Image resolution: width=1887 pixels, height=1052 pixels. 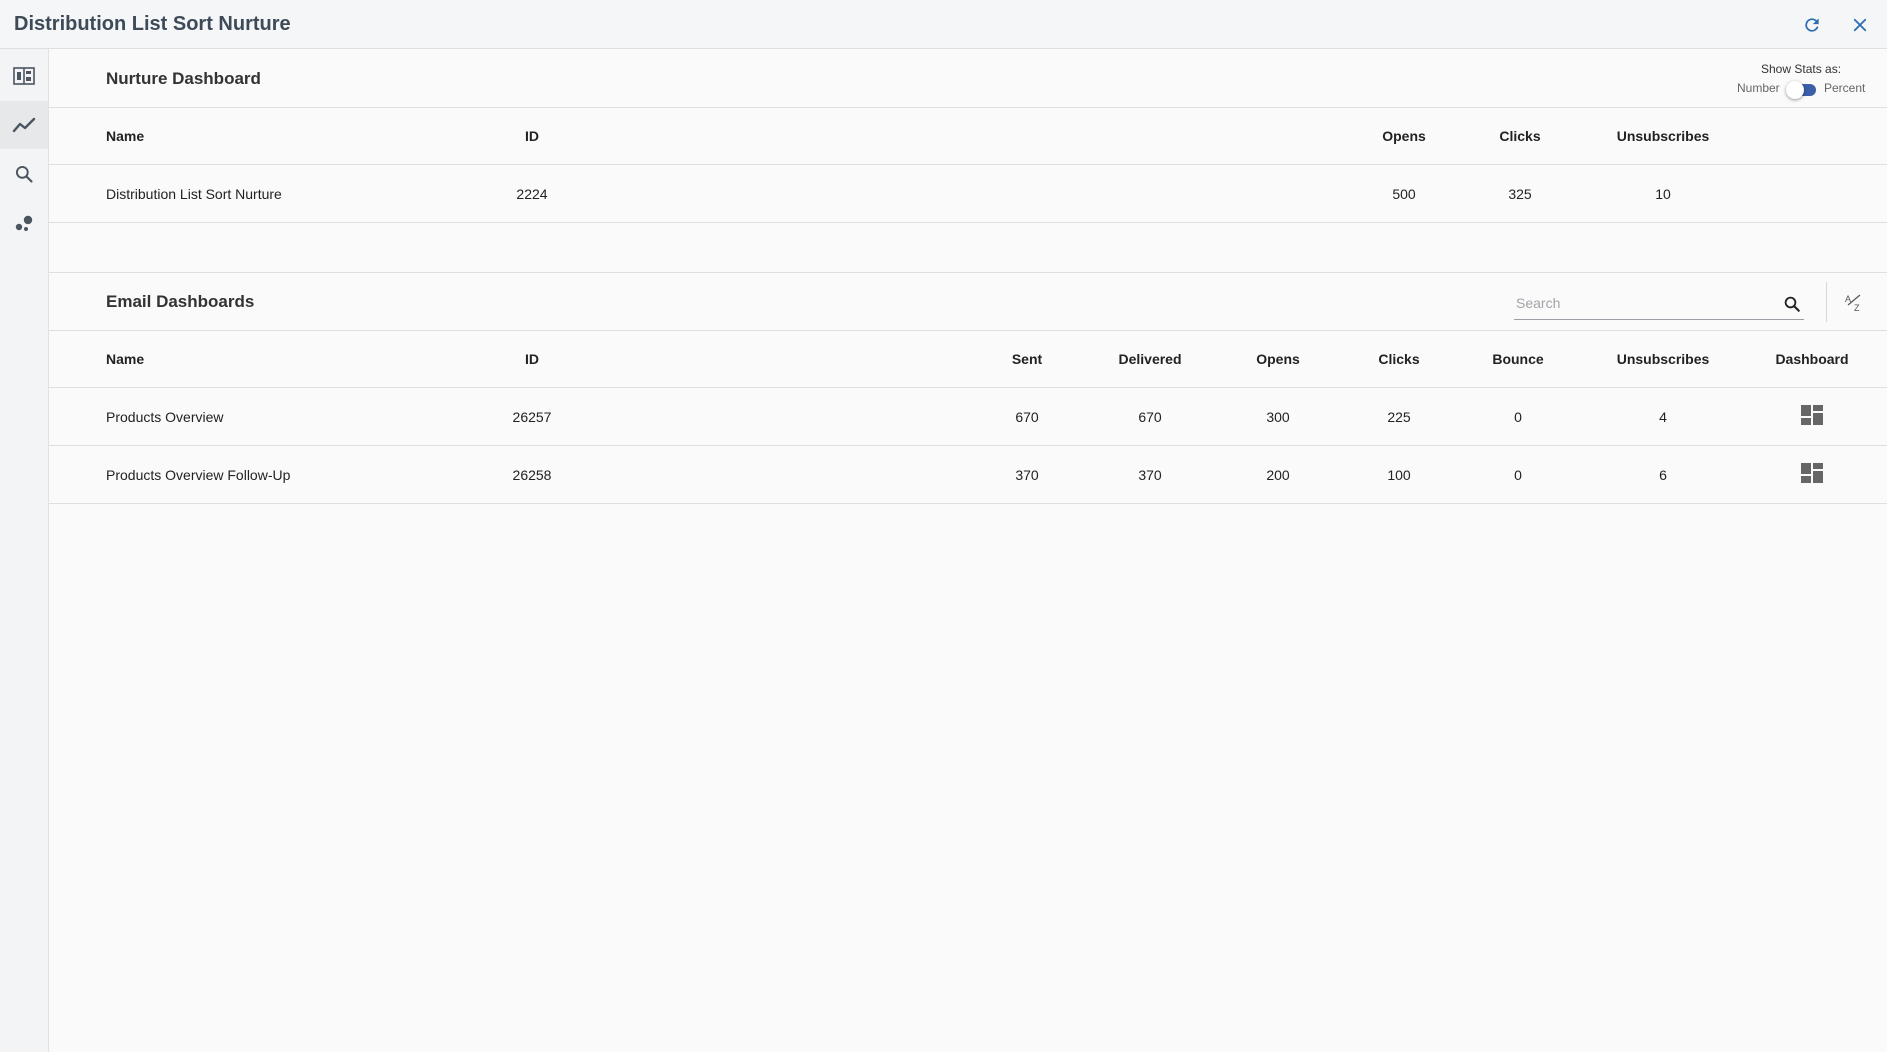 I want to click on row-delivered: 670, so click(x=1150, y=417).